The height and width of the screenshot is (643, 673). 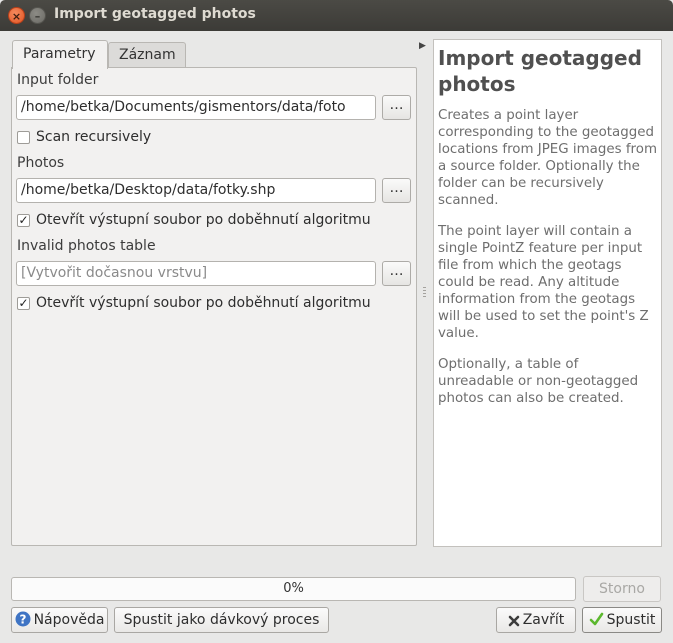 I want to click on photos-output-field: /home/betka/Desktop/data/fotky.shp, so click(x=196, y=190).